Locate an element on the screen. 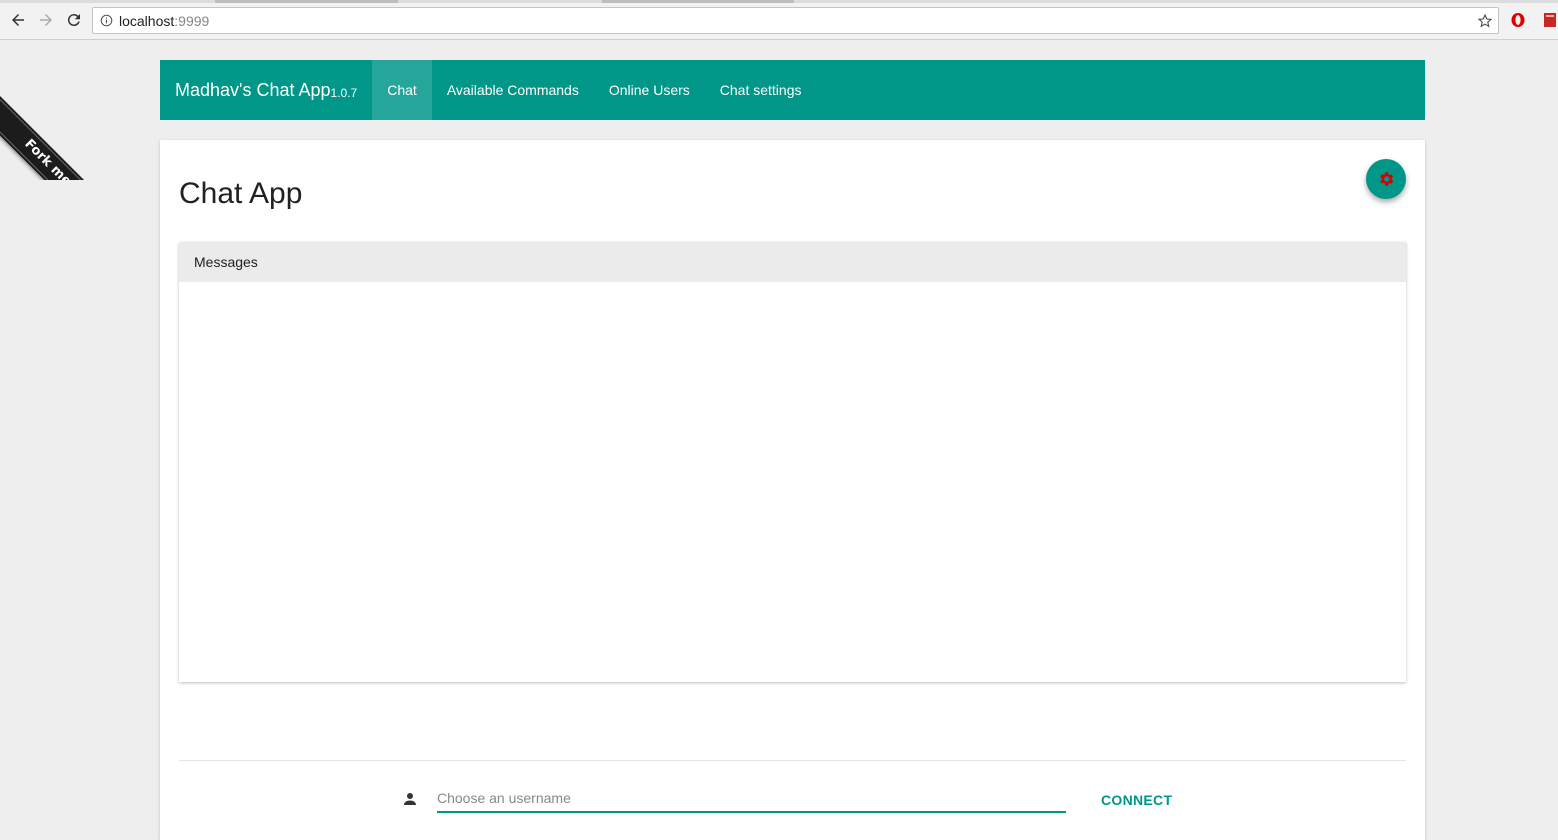 This screenshot has height=840, width=1558. fork-ribbon-link: Fork me on GitHub is located at coordinates (85, 138).